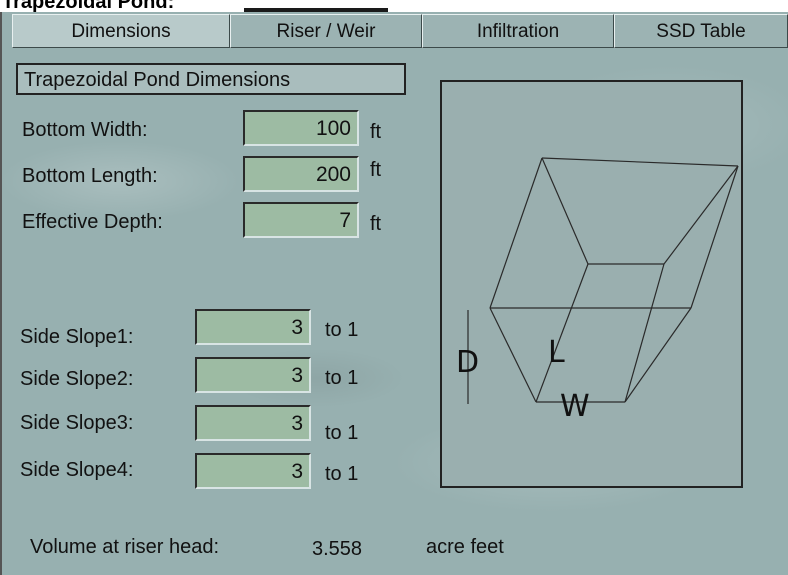 This screenshot has height=575, width=788. What do you see at coordinates (77, 379) in the screenshot?
I see `side-slope2-label: Side Slope2:` at bounding box center [77, 379].